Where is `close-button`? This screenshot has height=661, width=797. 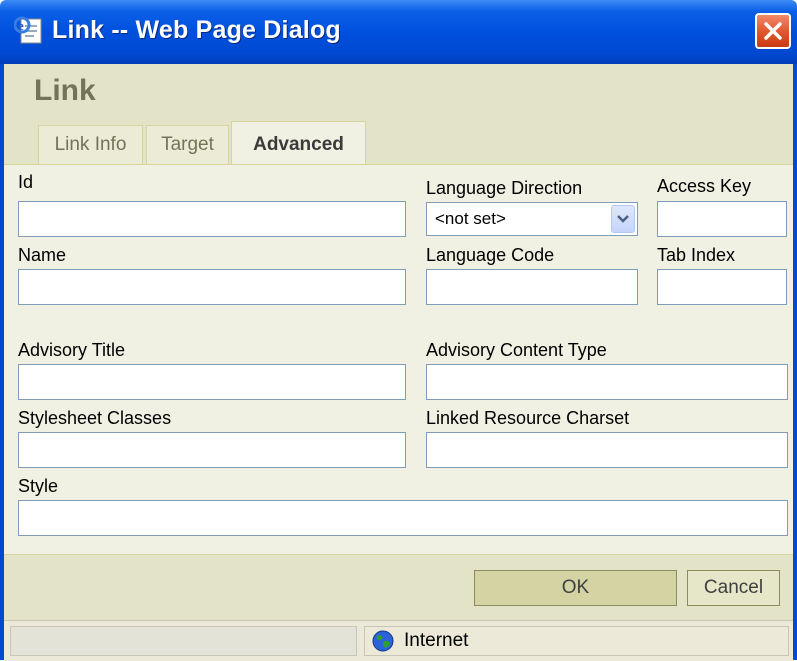
close-button is located at coordinates (773, 31).